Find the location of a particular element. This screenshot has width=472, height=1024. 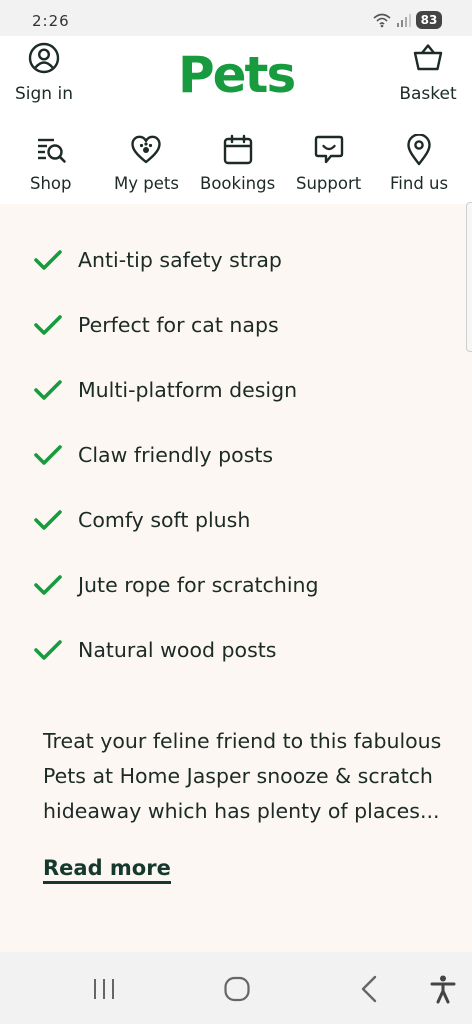

feature-label: Natural wood posts is located at coordinates (177, 650).